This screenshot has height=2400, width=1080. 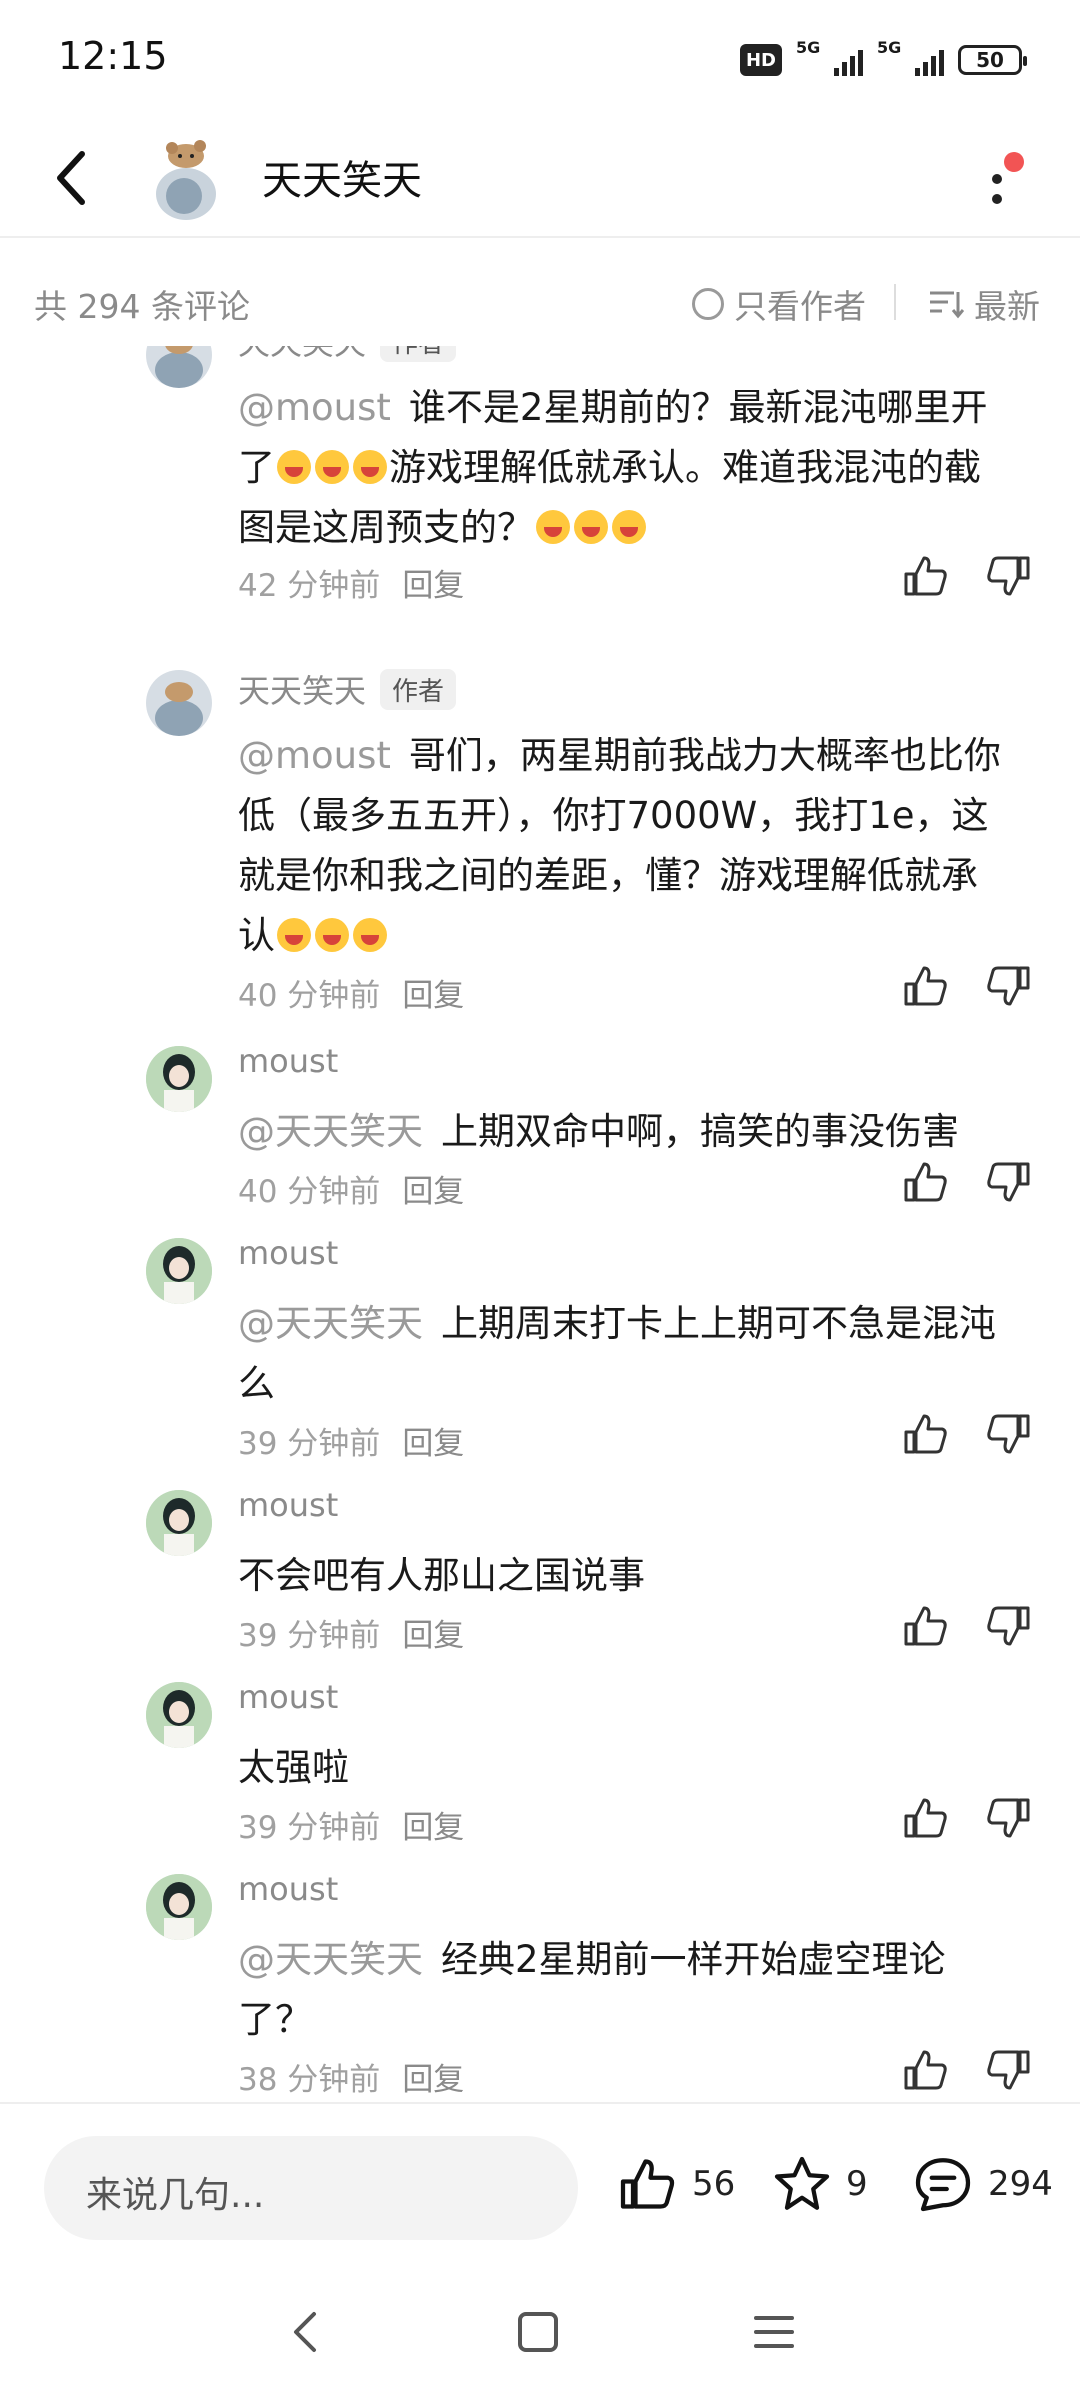 I want to click on more-button, so click(x=998, y=179).